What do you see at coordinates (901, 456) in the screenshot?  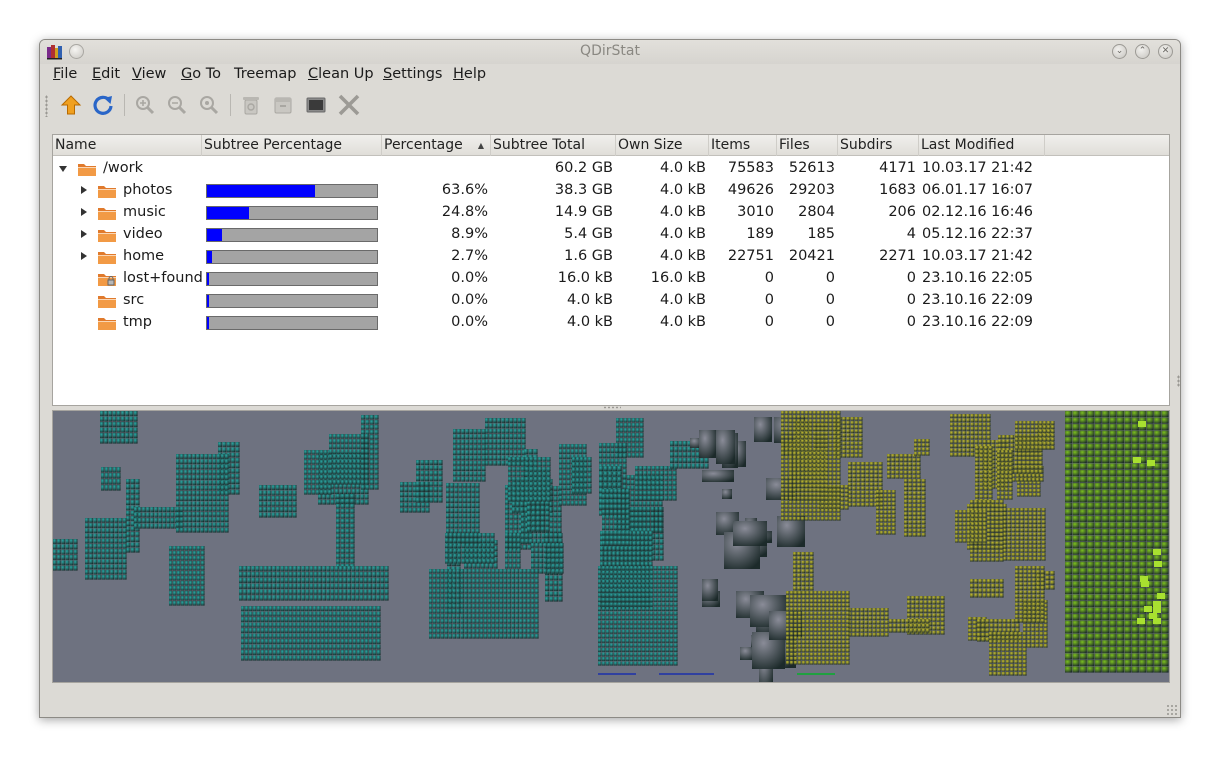 I see `treemap-tile-music` at bounding box center [901, 456].